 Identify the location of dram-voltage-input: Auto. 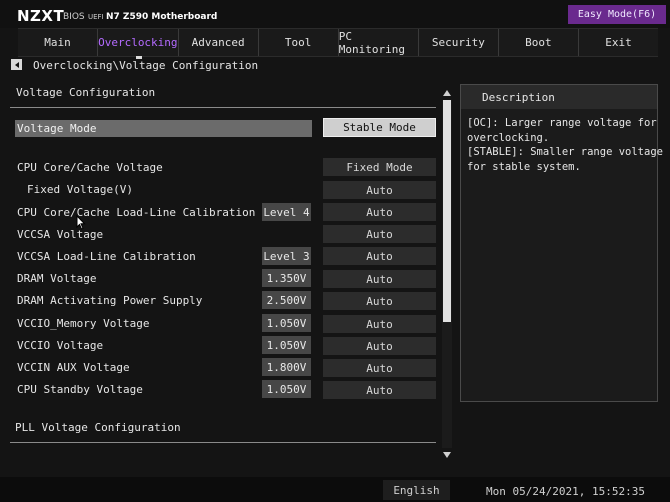
(379, 279).